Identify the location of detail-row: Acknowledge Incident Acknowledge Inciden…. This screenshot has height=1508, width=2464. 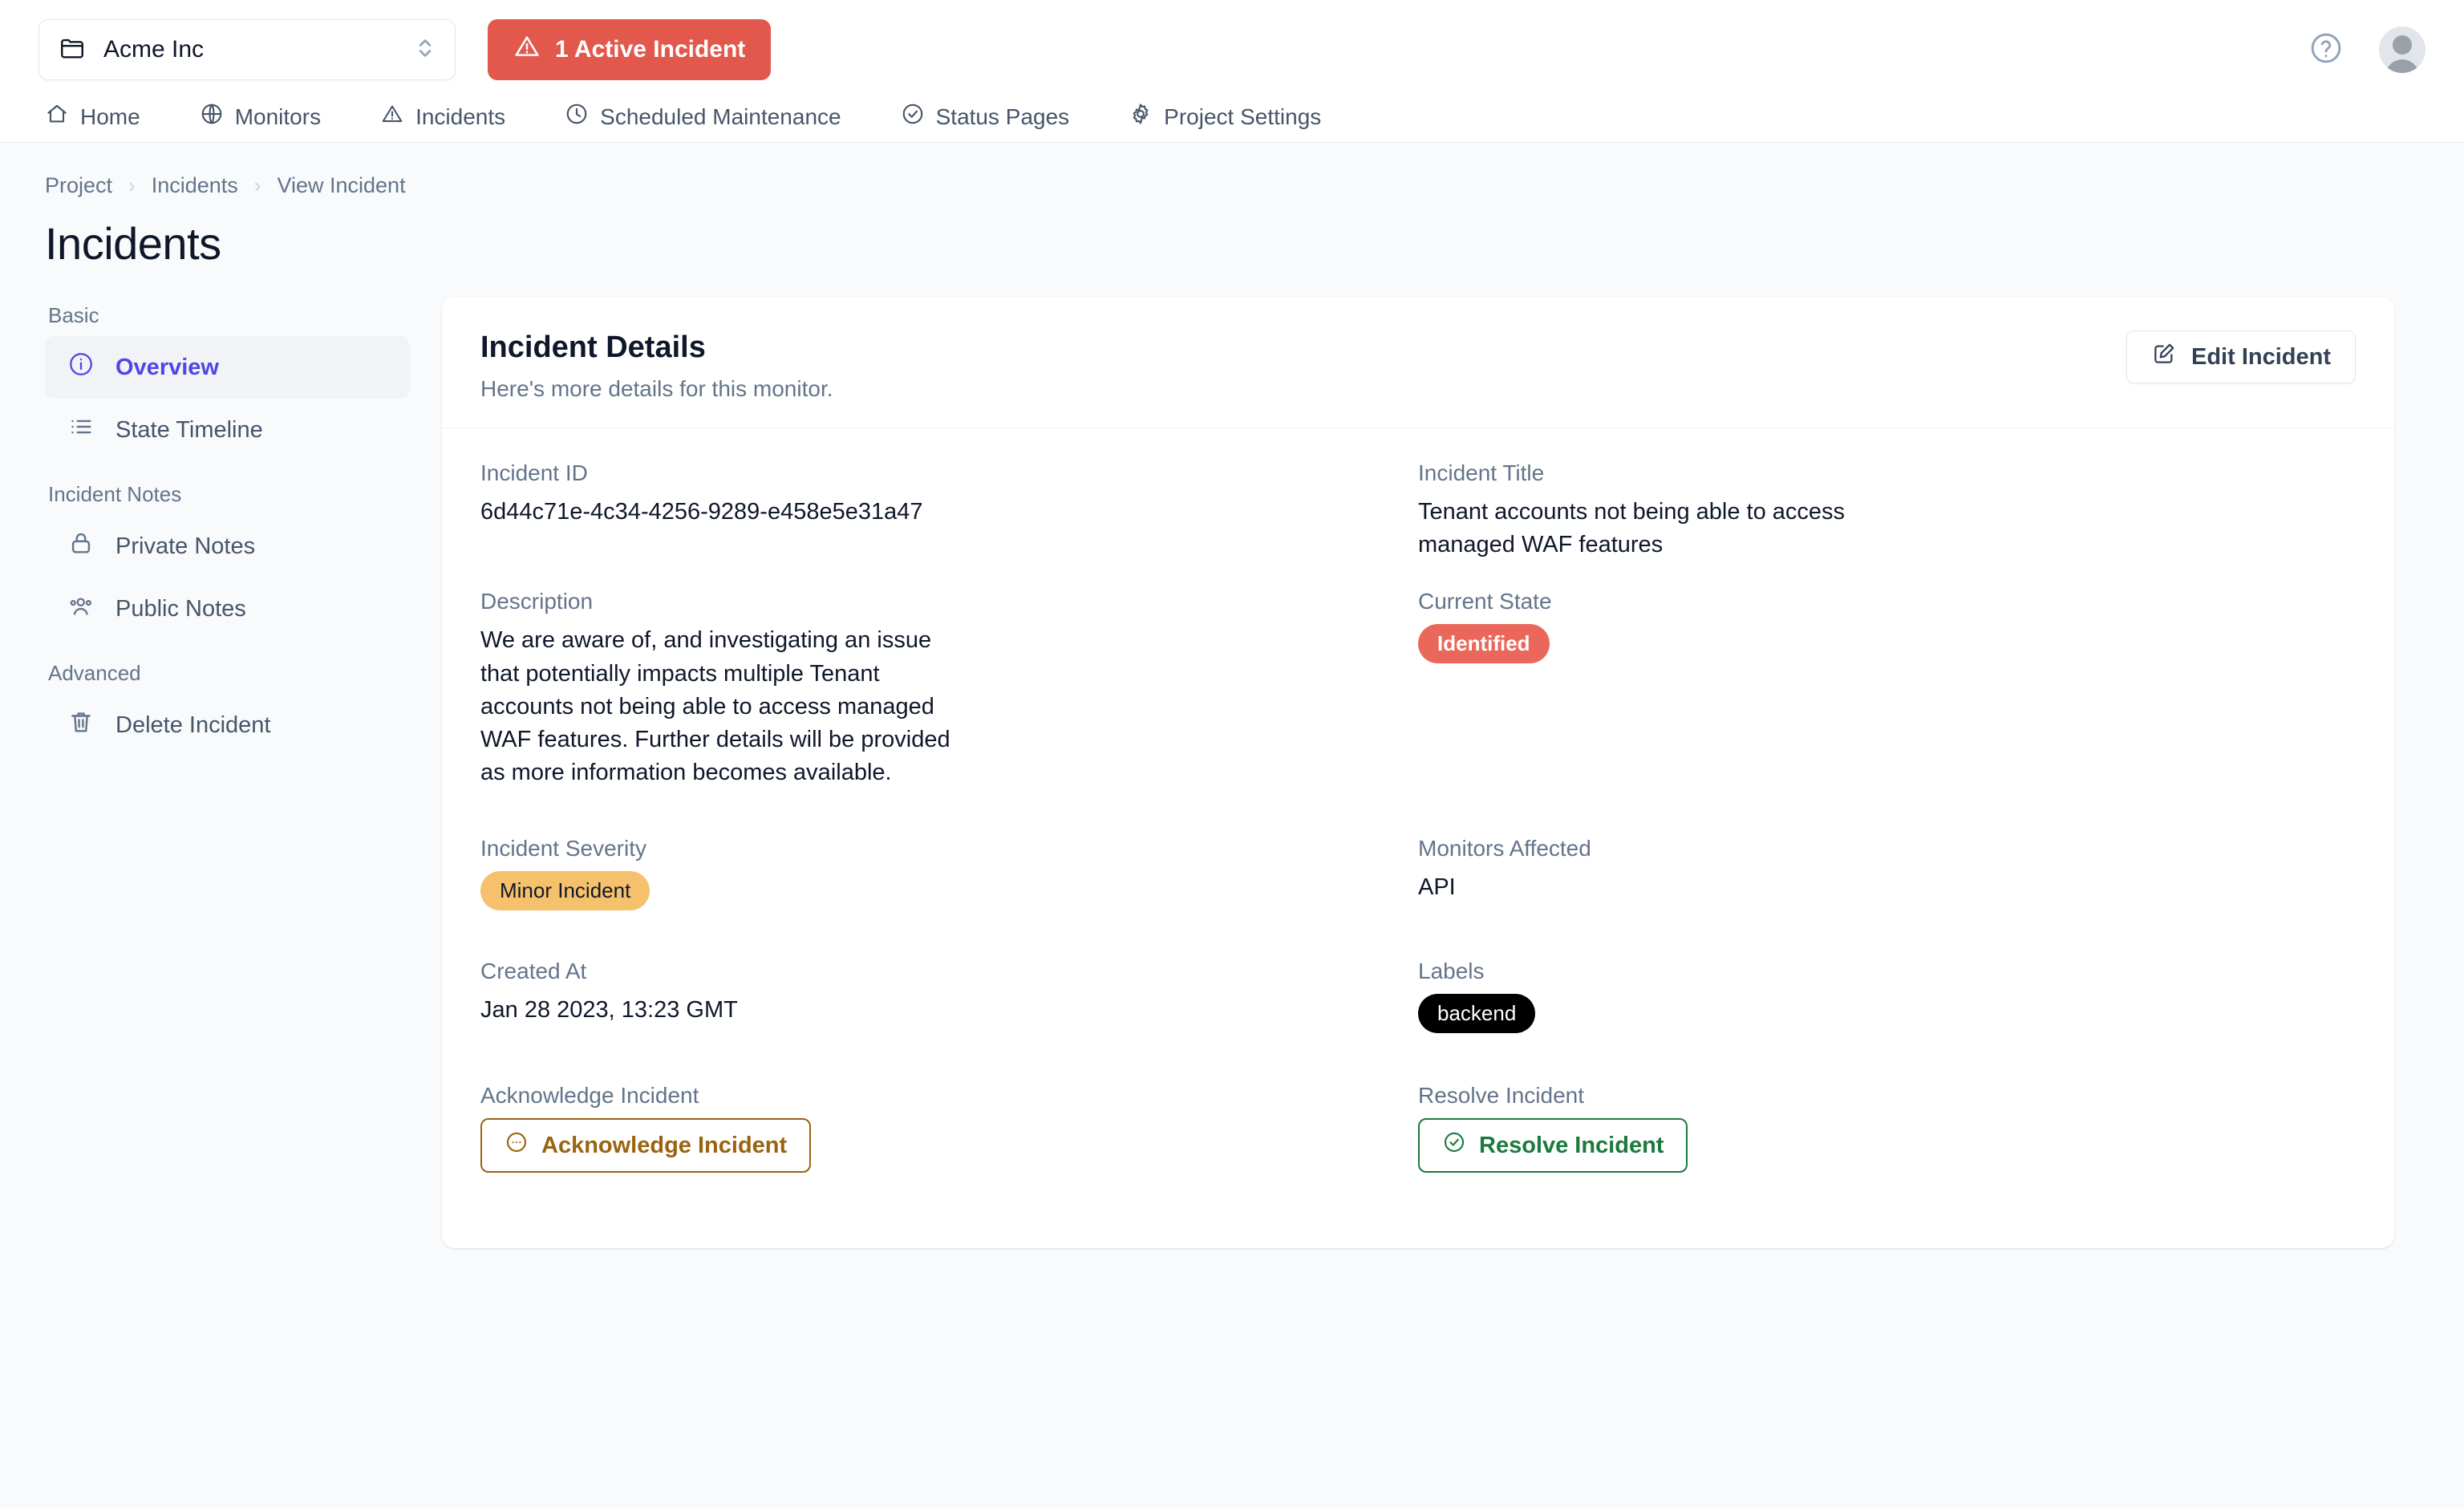
(1418, 1141).